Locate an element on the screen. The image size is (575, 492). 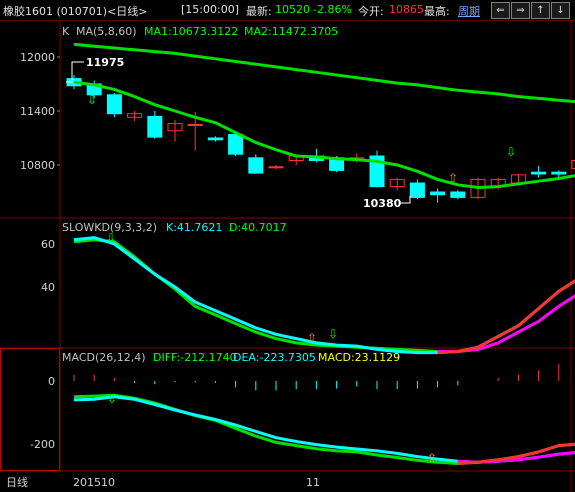
high-annotation: 11975 is located at coordinates (105, 62).